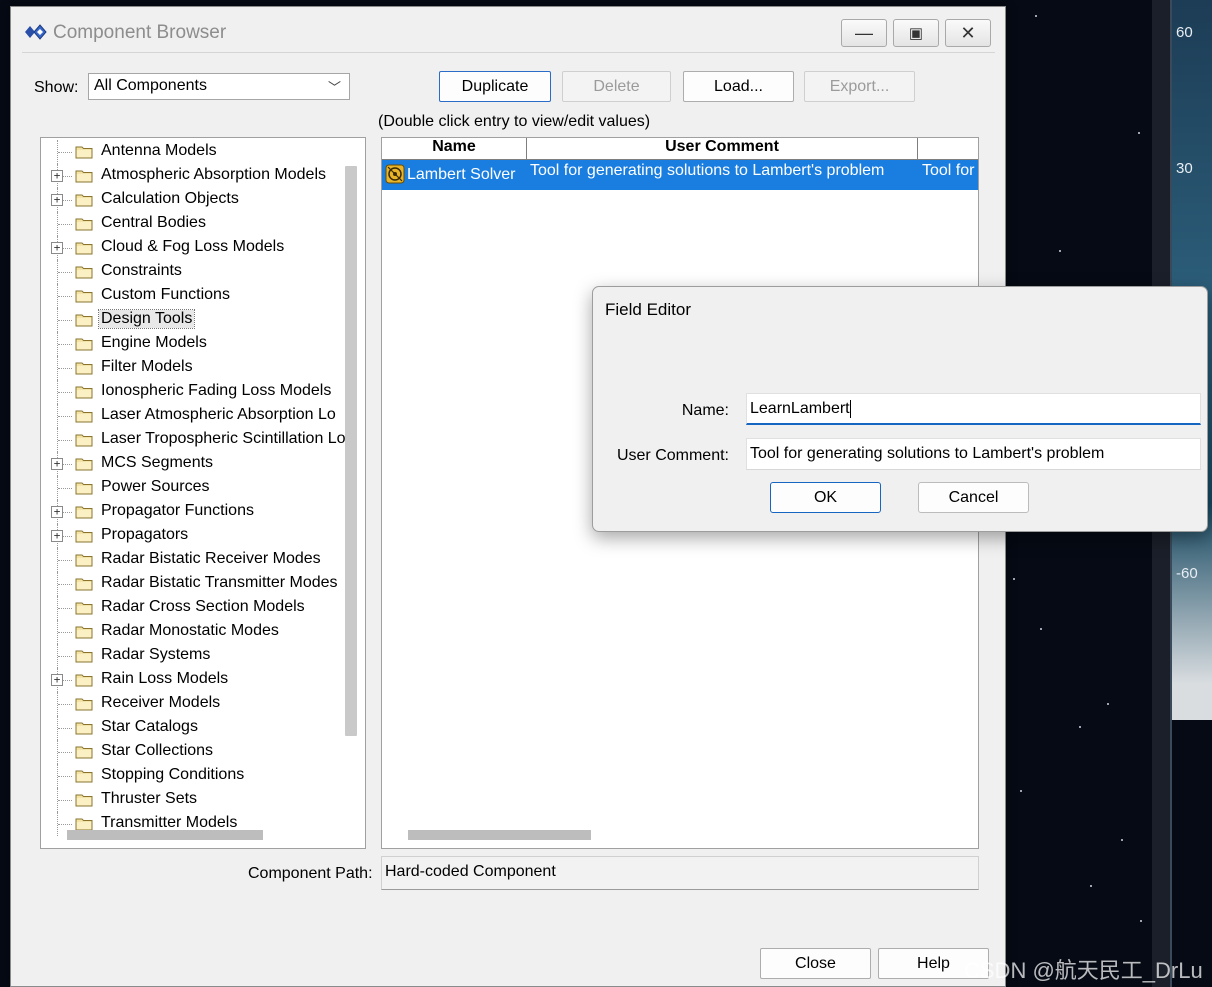 This screenshot has height=987, width=1212. Describe the element at coordinates (140, 32) in the screenshot. I see `window-title: Component Browser` at that location.